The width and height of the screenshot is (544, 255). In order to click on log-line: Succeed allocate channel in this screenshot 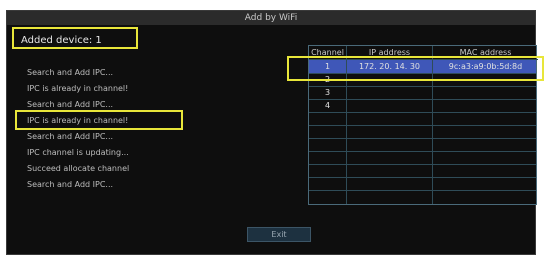, I will do `click(78, 168)`.